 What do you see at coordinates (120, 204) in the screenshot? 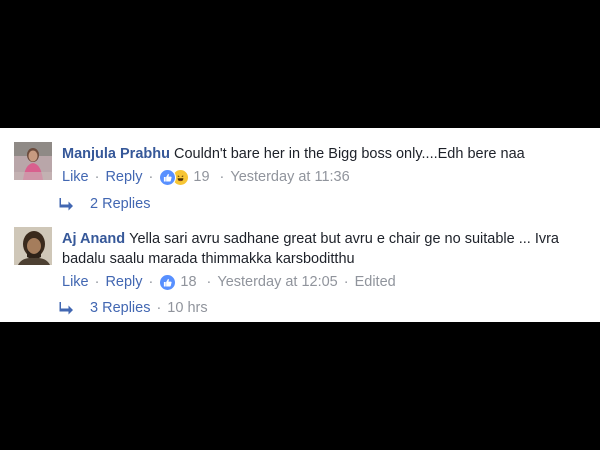
I see `replies-count-label: 2 Replies` at bounding box center [120, 204].